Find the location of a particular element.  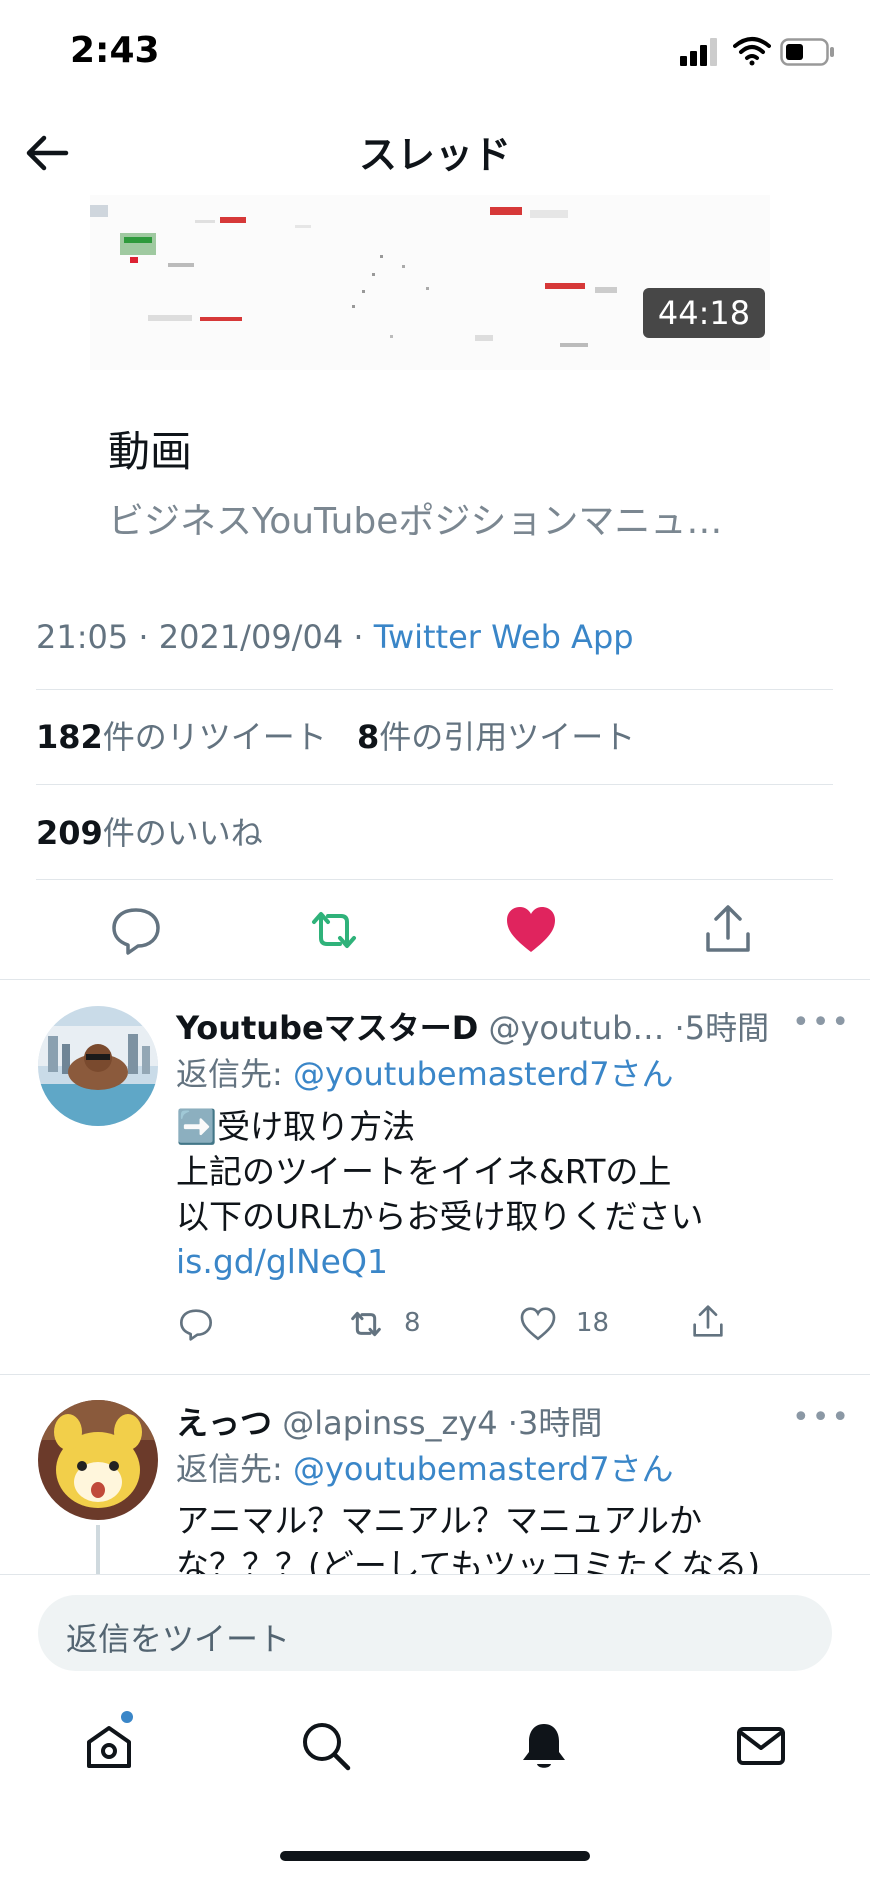

reply-author-handle: @lapinss_zy4 is located at coordinates (389, 1423).